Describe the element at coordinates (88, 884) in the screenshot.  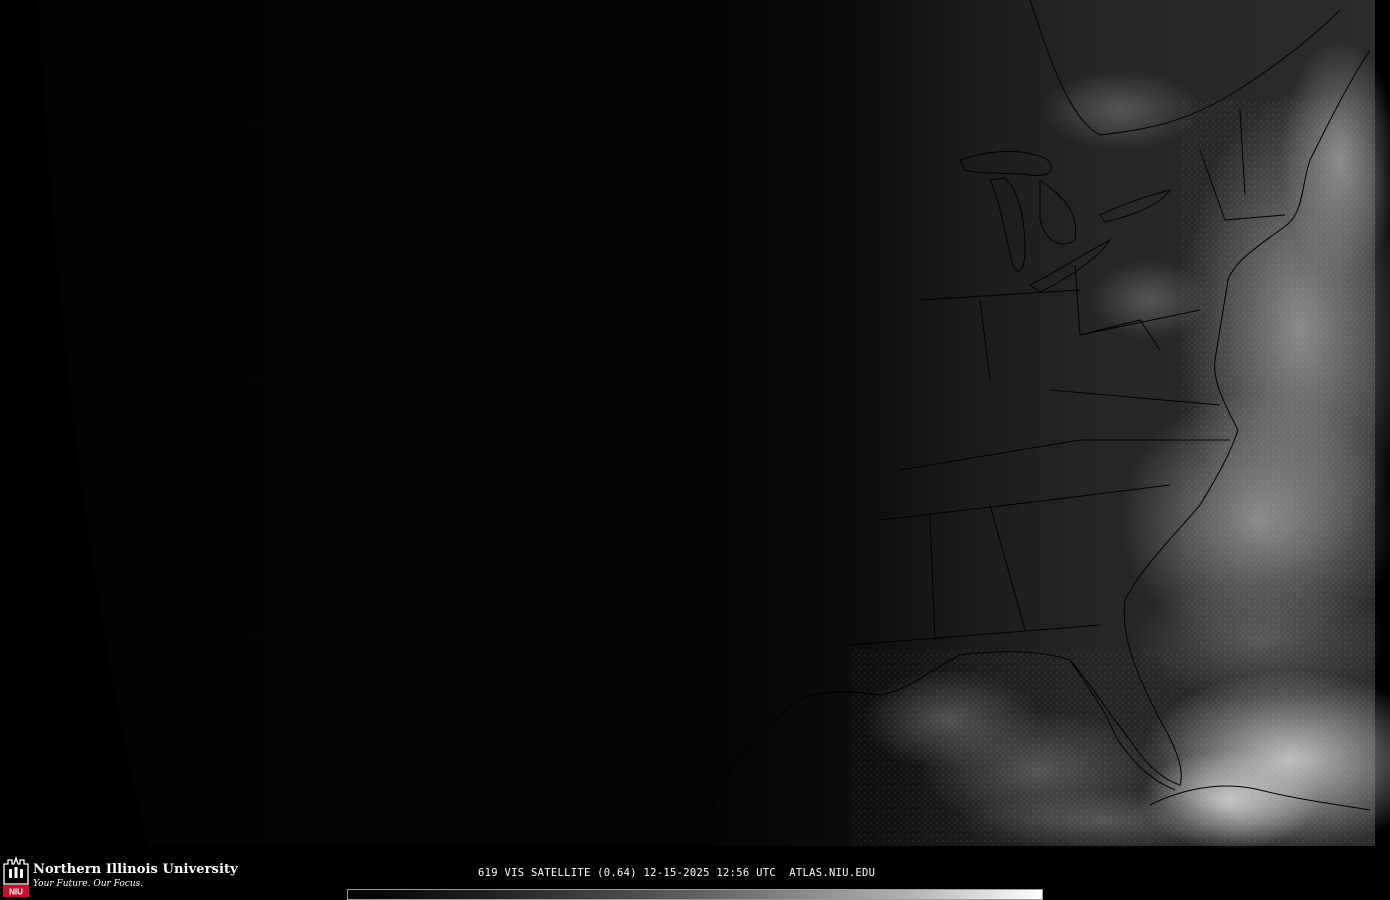
I see `university-tagline: Your Future. Our Focus.` at that location.